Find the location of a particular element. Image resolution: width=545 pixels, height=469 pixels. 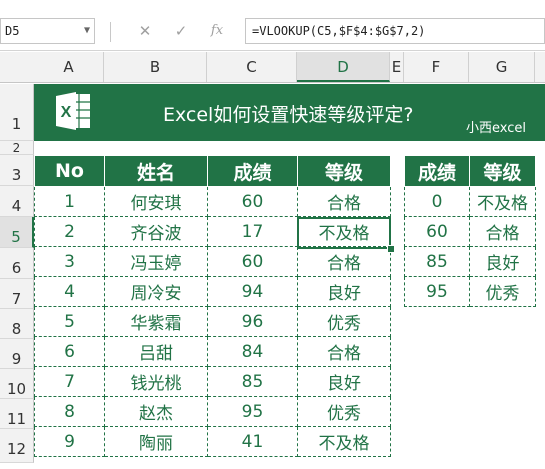

table-row: 8 赵杰 95 优秀 is located at coordinates (212, 411).